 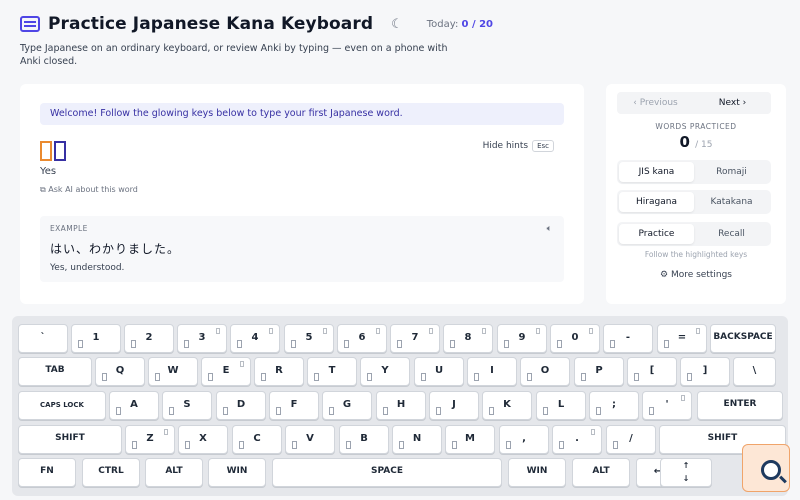 What do you see at coordinates (397, 24) in the screenshot?
I see `moon-icon: ☾` at bounding box center [397, 24].